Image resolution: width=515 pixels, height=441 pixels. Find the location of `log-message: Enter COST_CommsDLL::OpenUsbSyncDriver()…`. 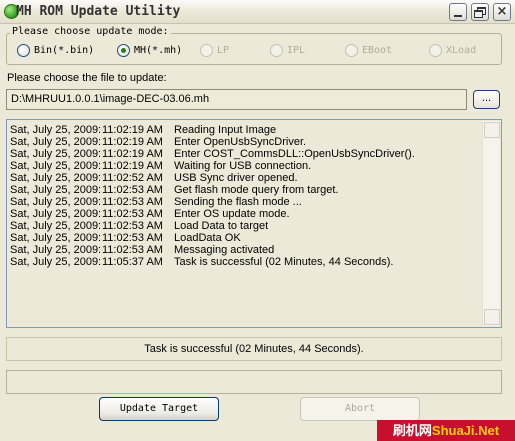

log-message: Enter COST_CommsDLL::OpenUsbSyncDriver()… is located at coordinates (294, 154).